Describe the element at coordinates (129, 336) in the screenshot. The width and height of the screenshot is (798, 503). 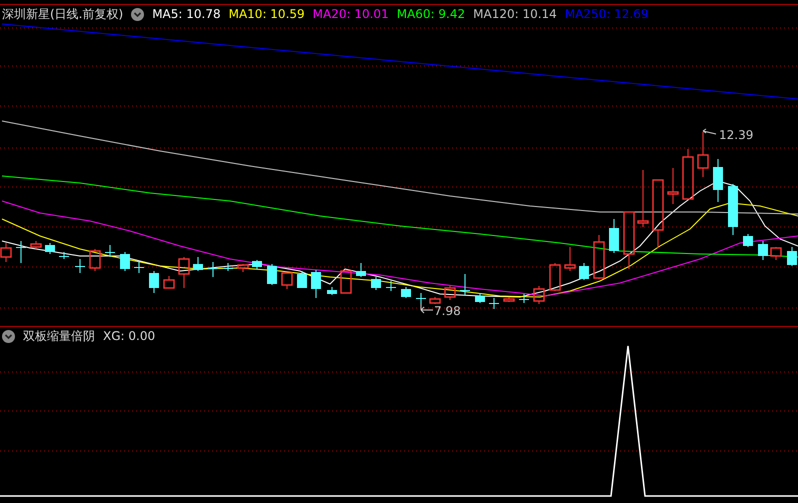
I see `indicator-value: XG: 0.00` at that location.